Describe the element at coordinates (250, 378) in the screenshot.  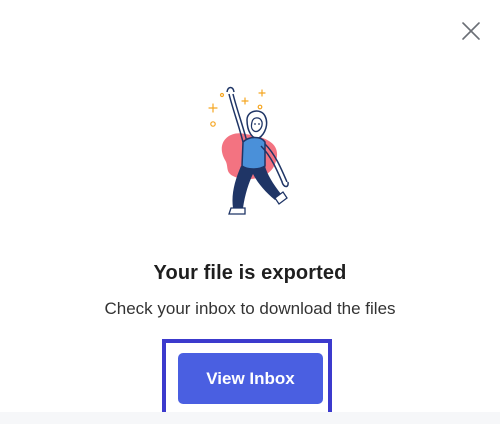
I see `view-inbox-button: View Inbox` at that location.